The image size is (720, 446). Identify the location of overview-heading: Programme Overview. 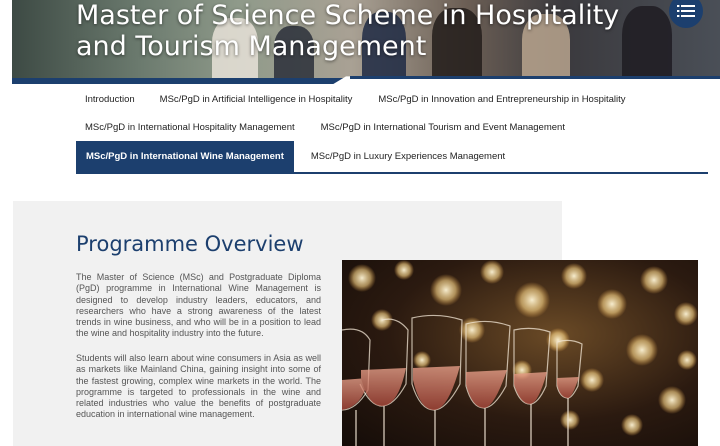
(190, 244).